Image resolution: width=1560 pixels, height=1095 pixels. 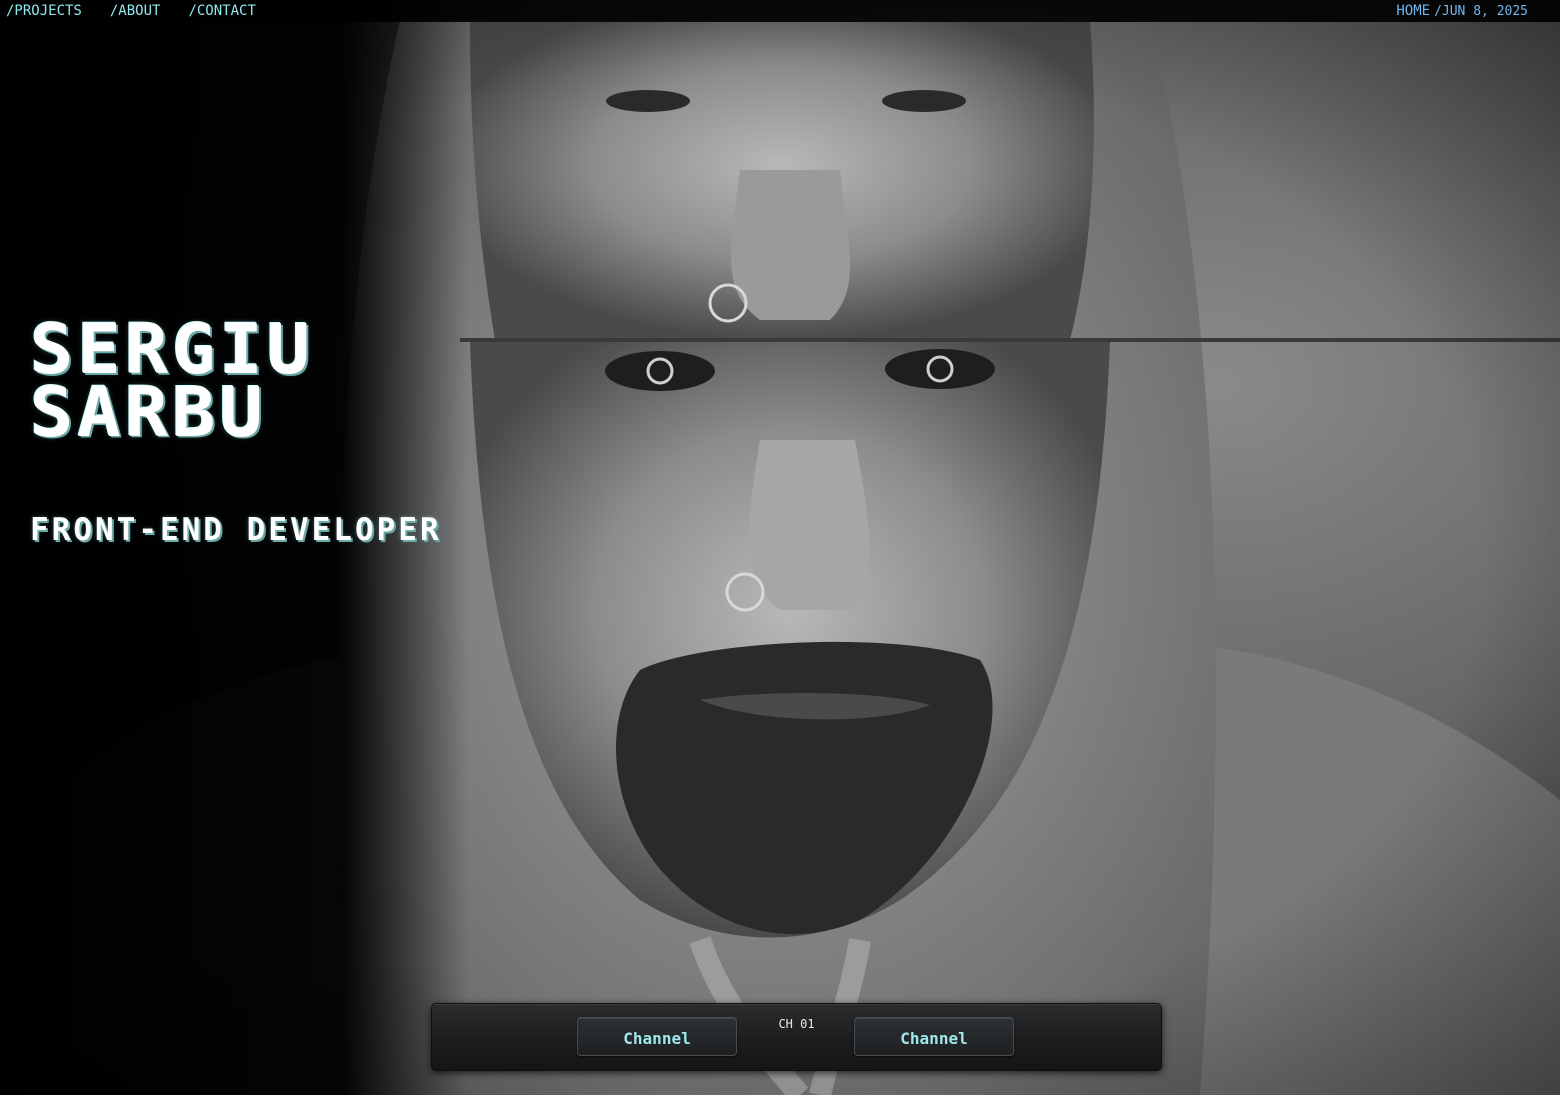 What do you see at coordinates (44, 11) in the screenshot?
I see `nav-link-projects: /PROJECTS` at bounding box center [44, 11].